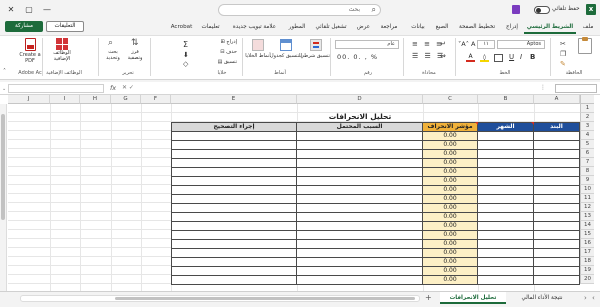  I want to click on add-sheet-icon: +, so click(428, 297).